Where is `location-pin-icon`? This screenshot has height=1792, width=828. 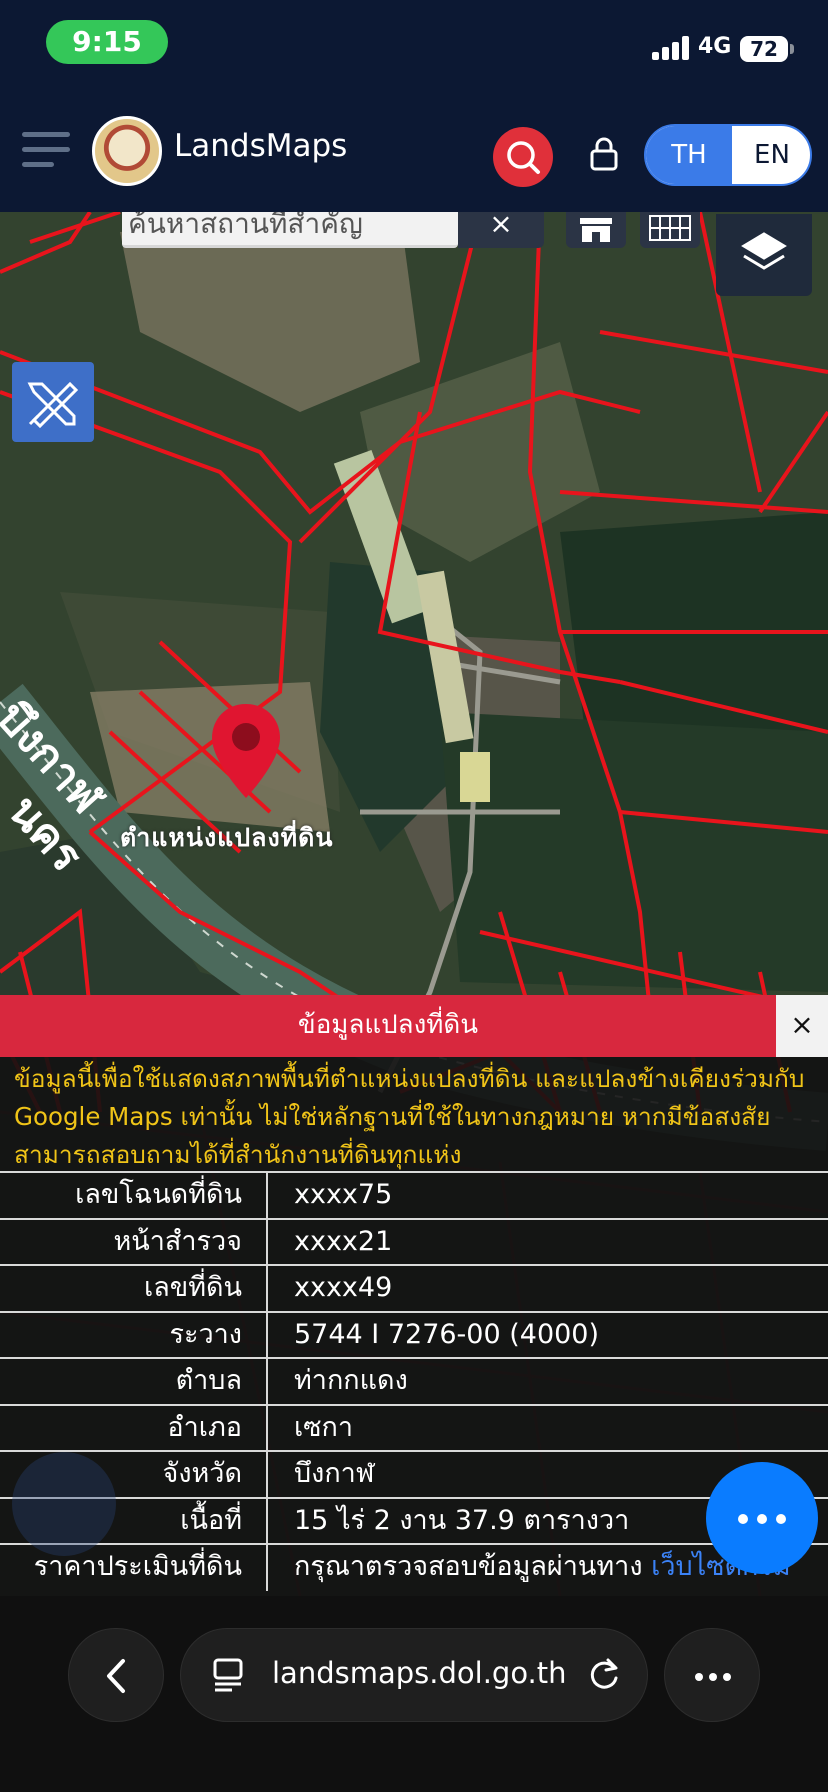 location-pin-icon is located at coordinates (246, 752).